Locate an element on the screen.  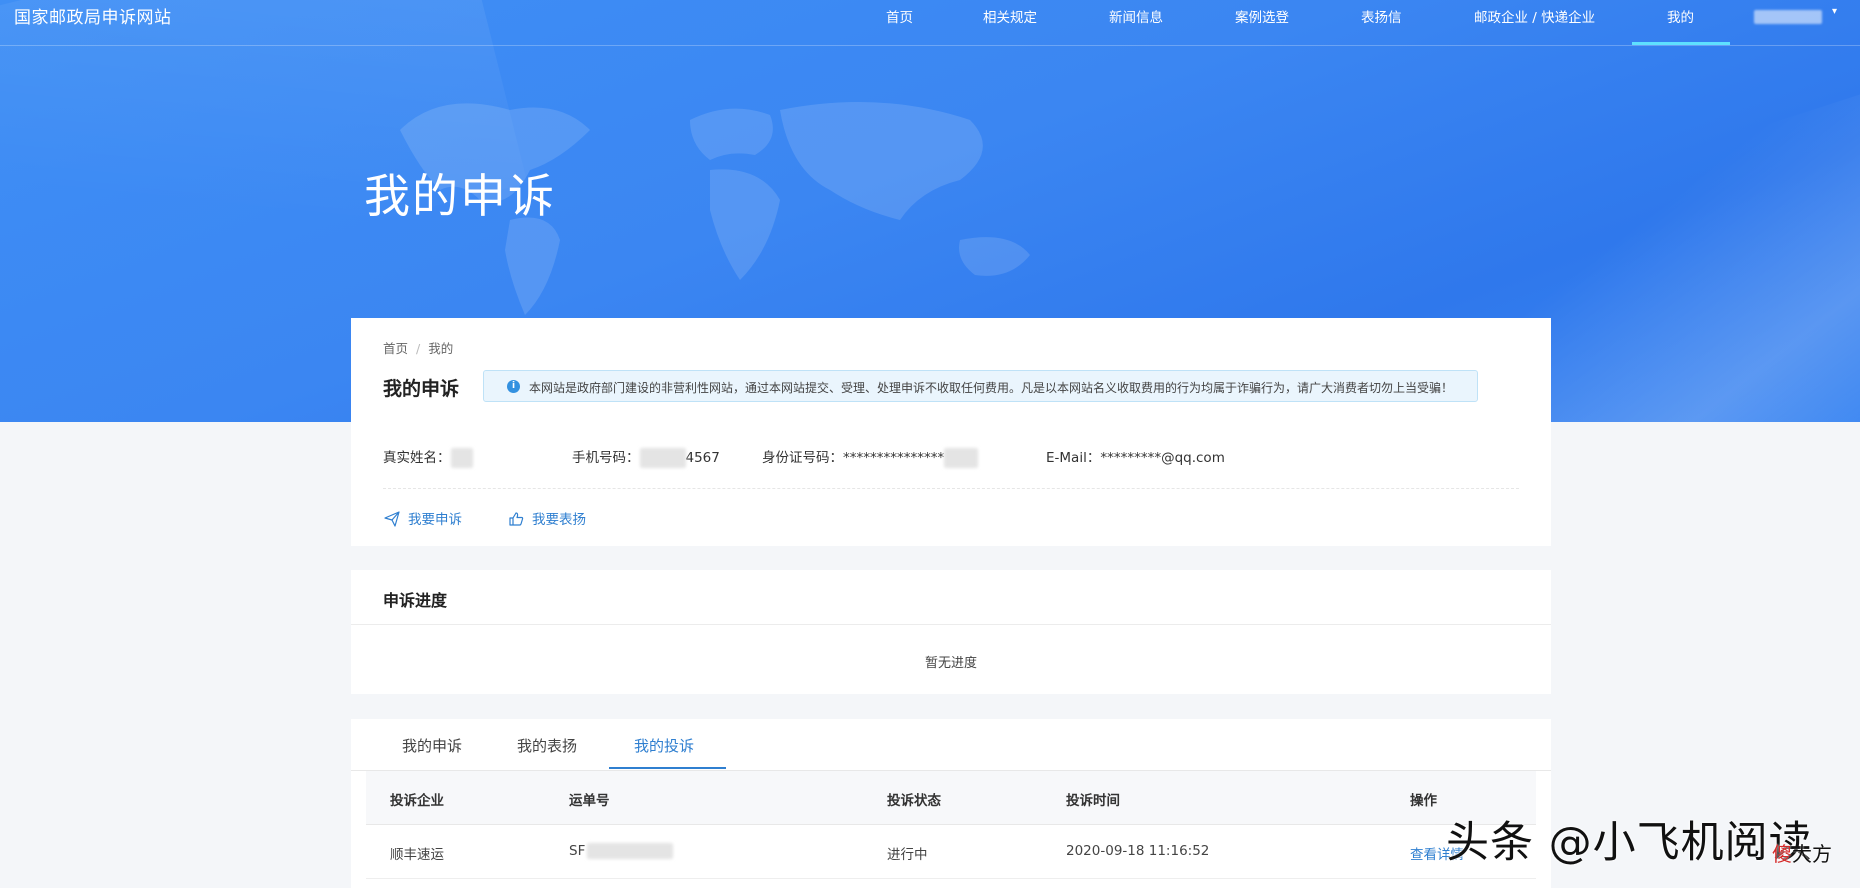
breadcrumb: 首页 / 我的 is located at coordinates (418, 347).